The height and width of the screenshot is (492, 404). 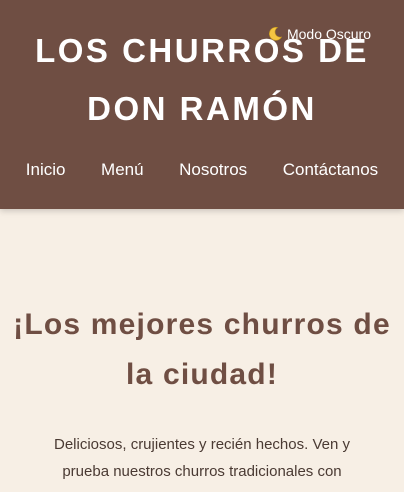 What do you see at coordinates (46, 170) in the screenshot?
I see `nav-item-inicio: Inicio` at bounding box center [46, 170].